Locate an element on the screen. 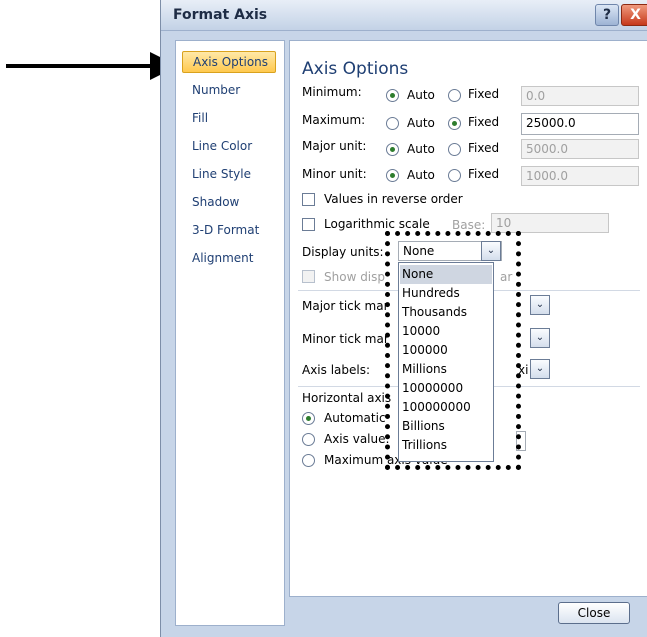  annotation-arrow-shaft is located at coordinates (81, 66).